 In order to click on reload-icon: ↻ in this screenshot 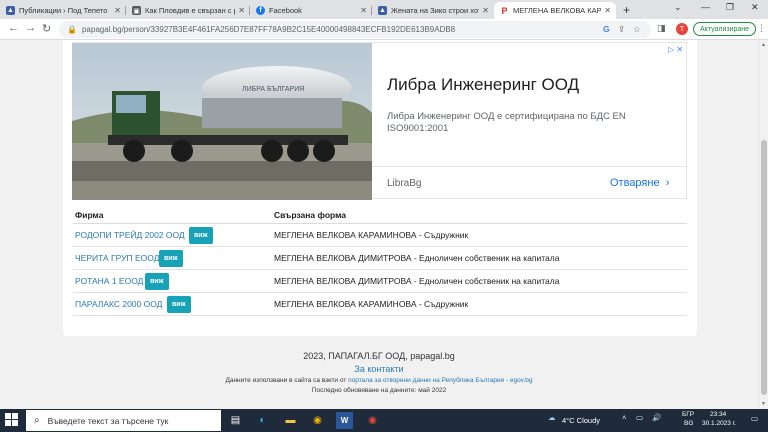, I will do `click(46, 28)`.